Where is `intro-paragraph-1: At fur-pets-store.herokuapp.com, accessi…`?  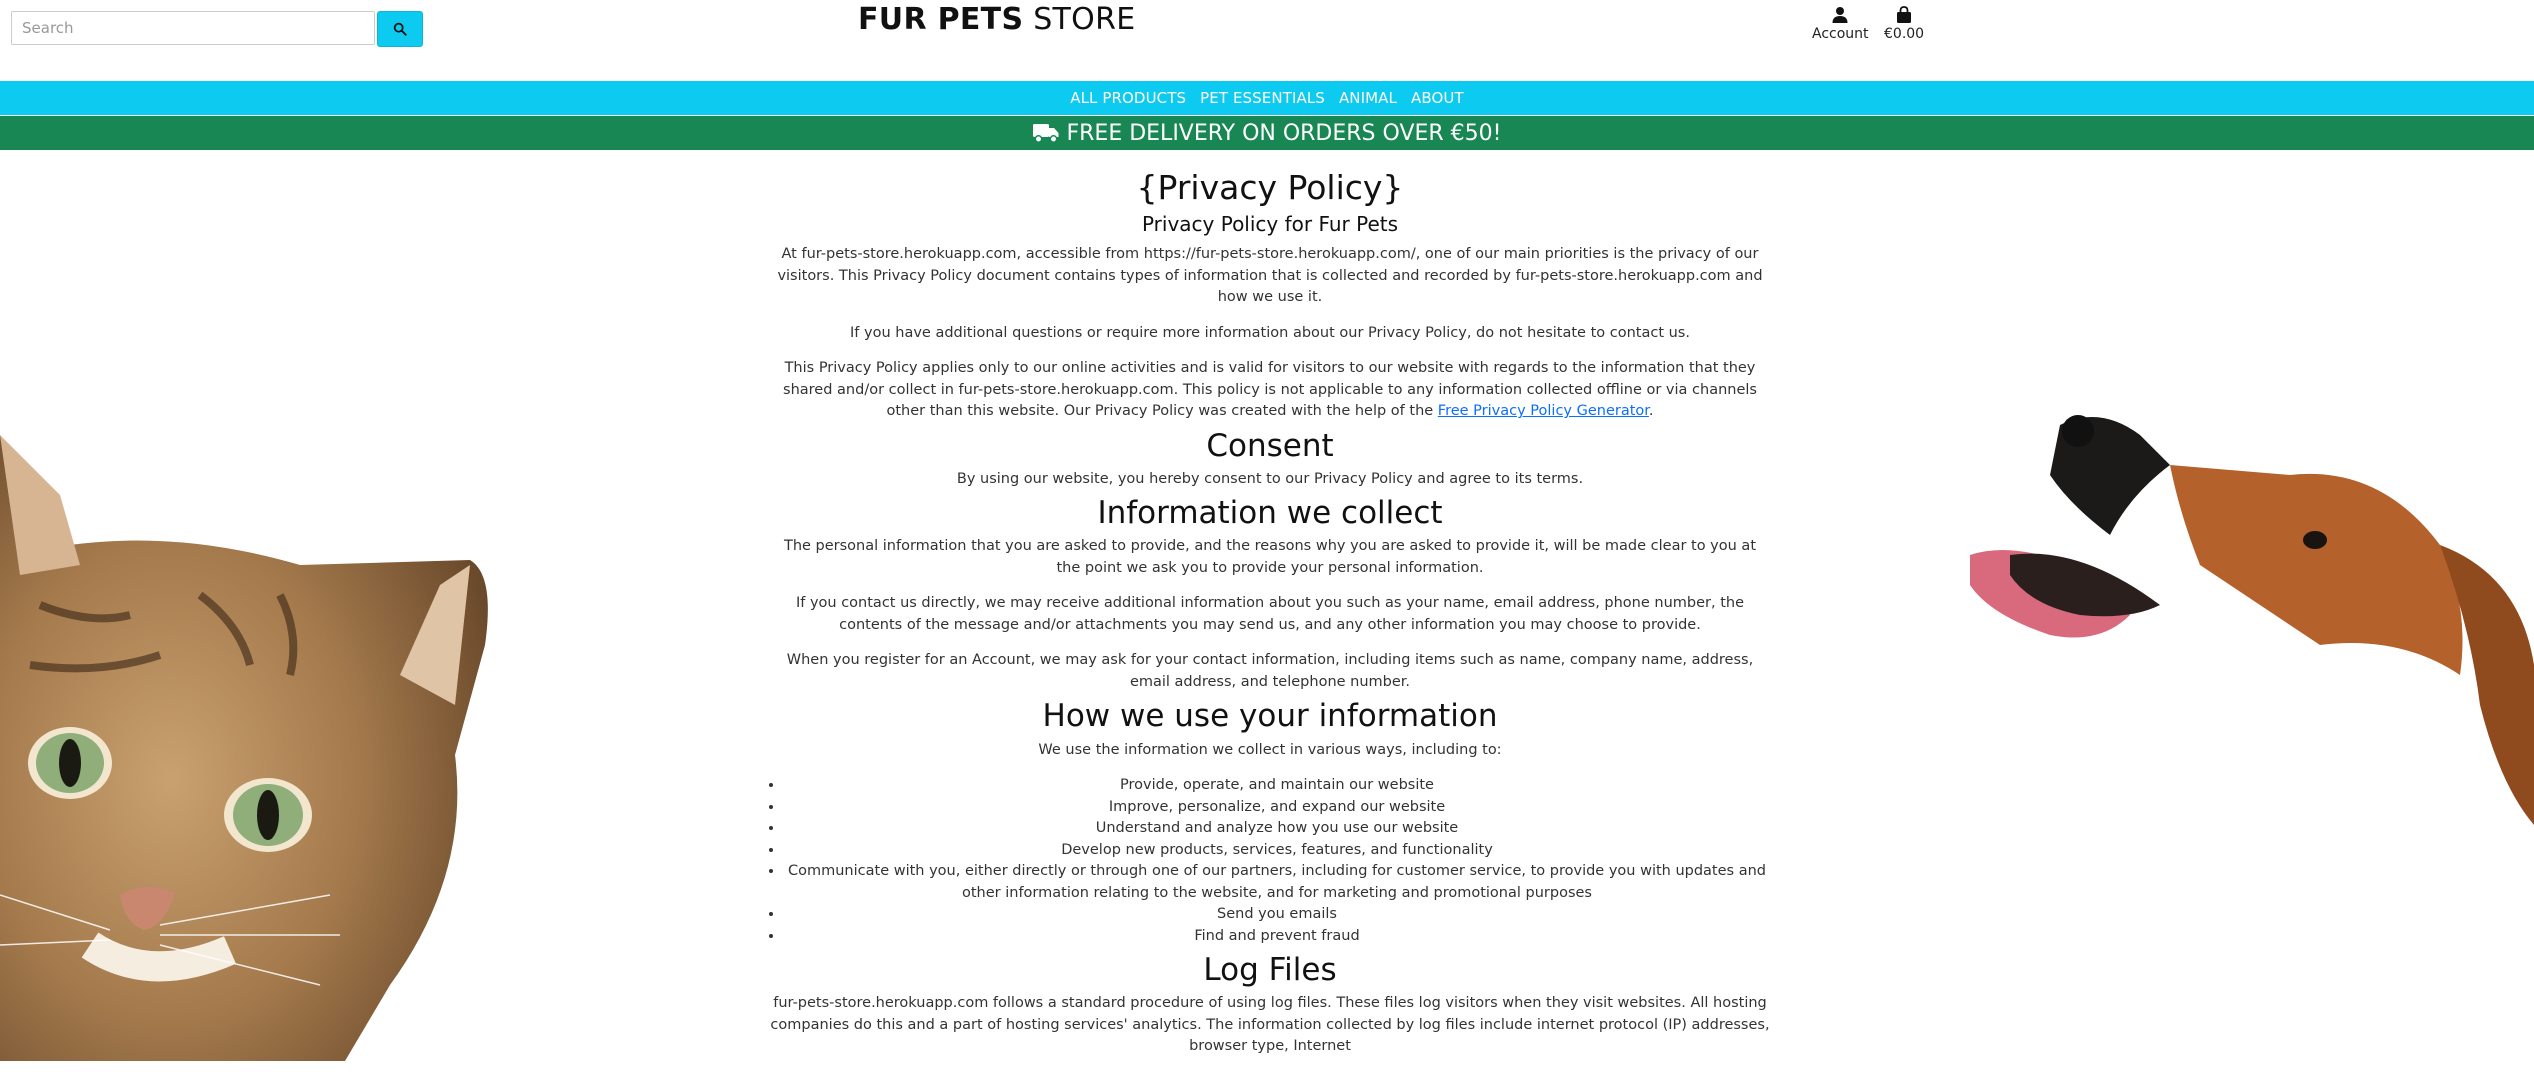 intro-paragraph-1: At fur-pets-store.herokuapp.com, accessi… is located at coordinates (1270, 276).